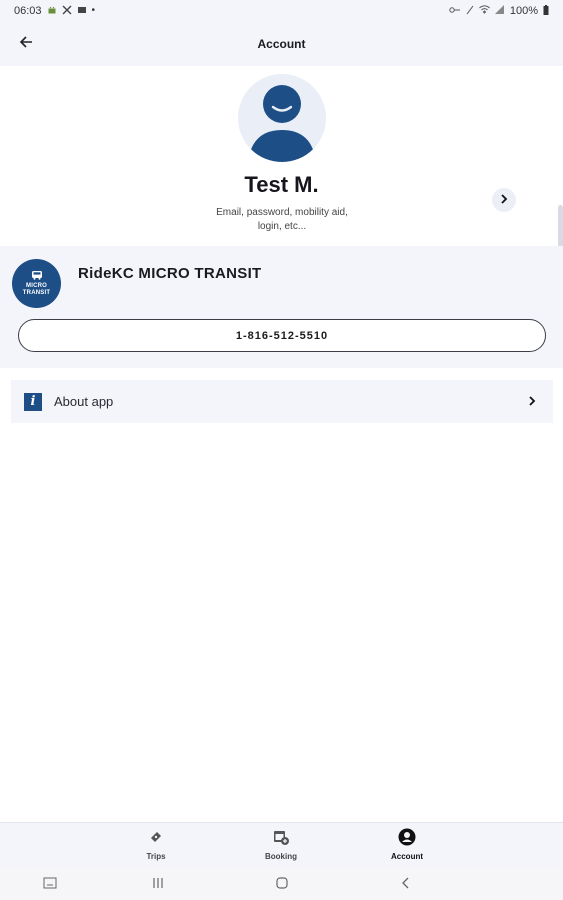 This screenshot has height=900, width=563. I want to click on profile-name: Test M., so click(281, 184).